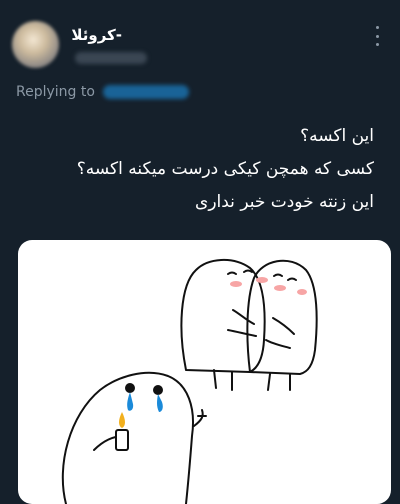  Describe the element at coordinates (337, 136) in the screenshot. I see `tweet-text-line: این اکسه؟` at that location.